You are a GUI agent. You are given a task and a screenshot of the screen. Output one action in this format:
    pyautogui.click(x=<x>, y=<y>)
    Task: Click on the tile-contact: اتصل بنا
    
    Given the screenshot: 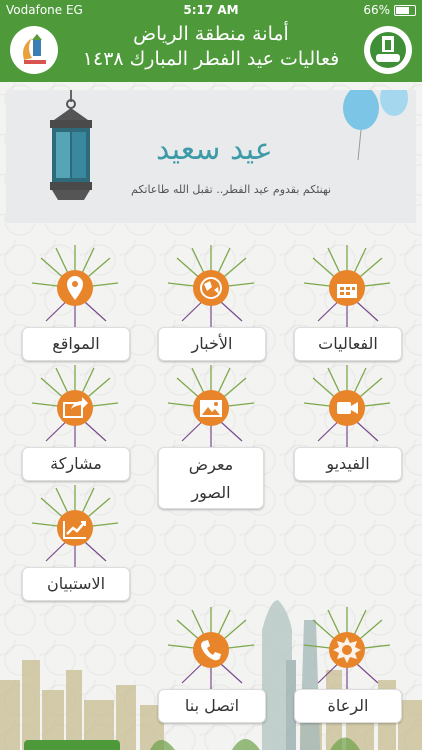 What is the action you would take?
    pyautogui.click(x=211, y=665)
    